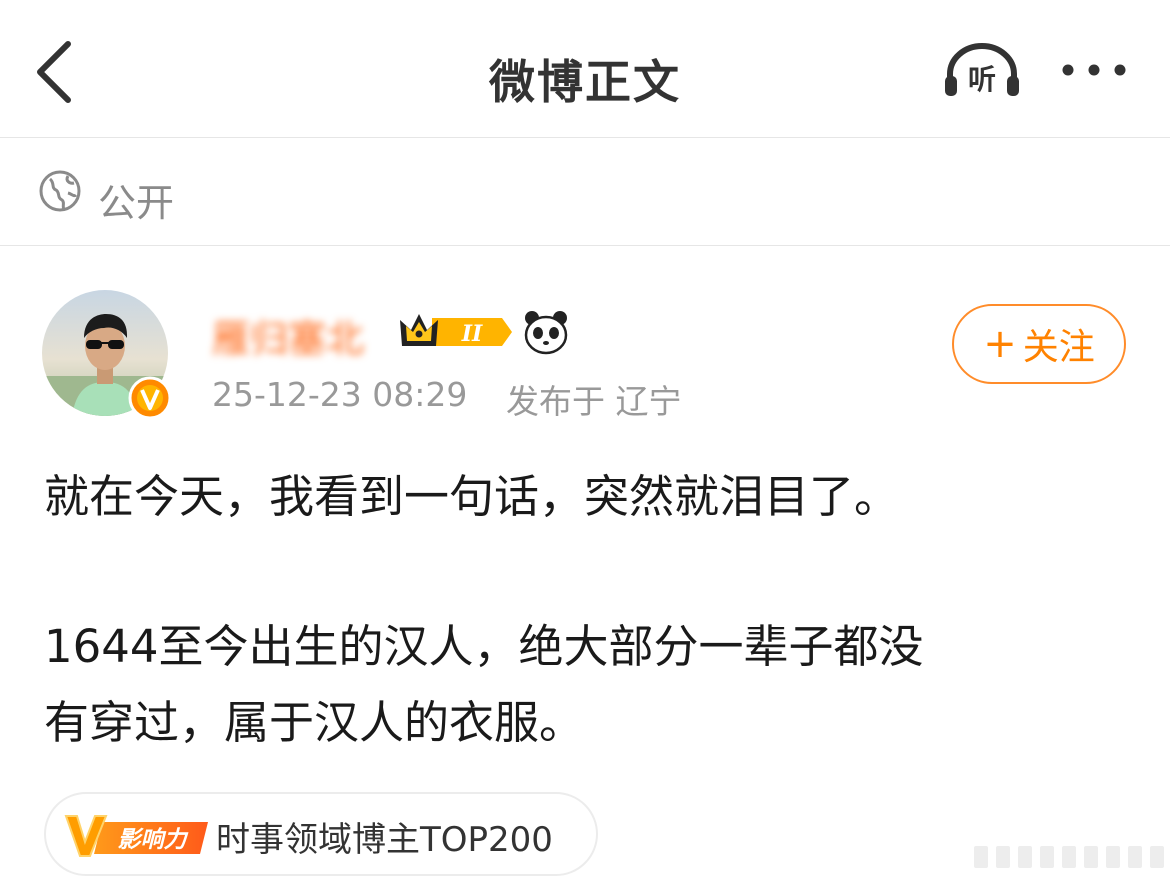  I want to click on post-text-line: 1644至今出生的汉人，绝大部分一辈子都没, so click(484, 646).